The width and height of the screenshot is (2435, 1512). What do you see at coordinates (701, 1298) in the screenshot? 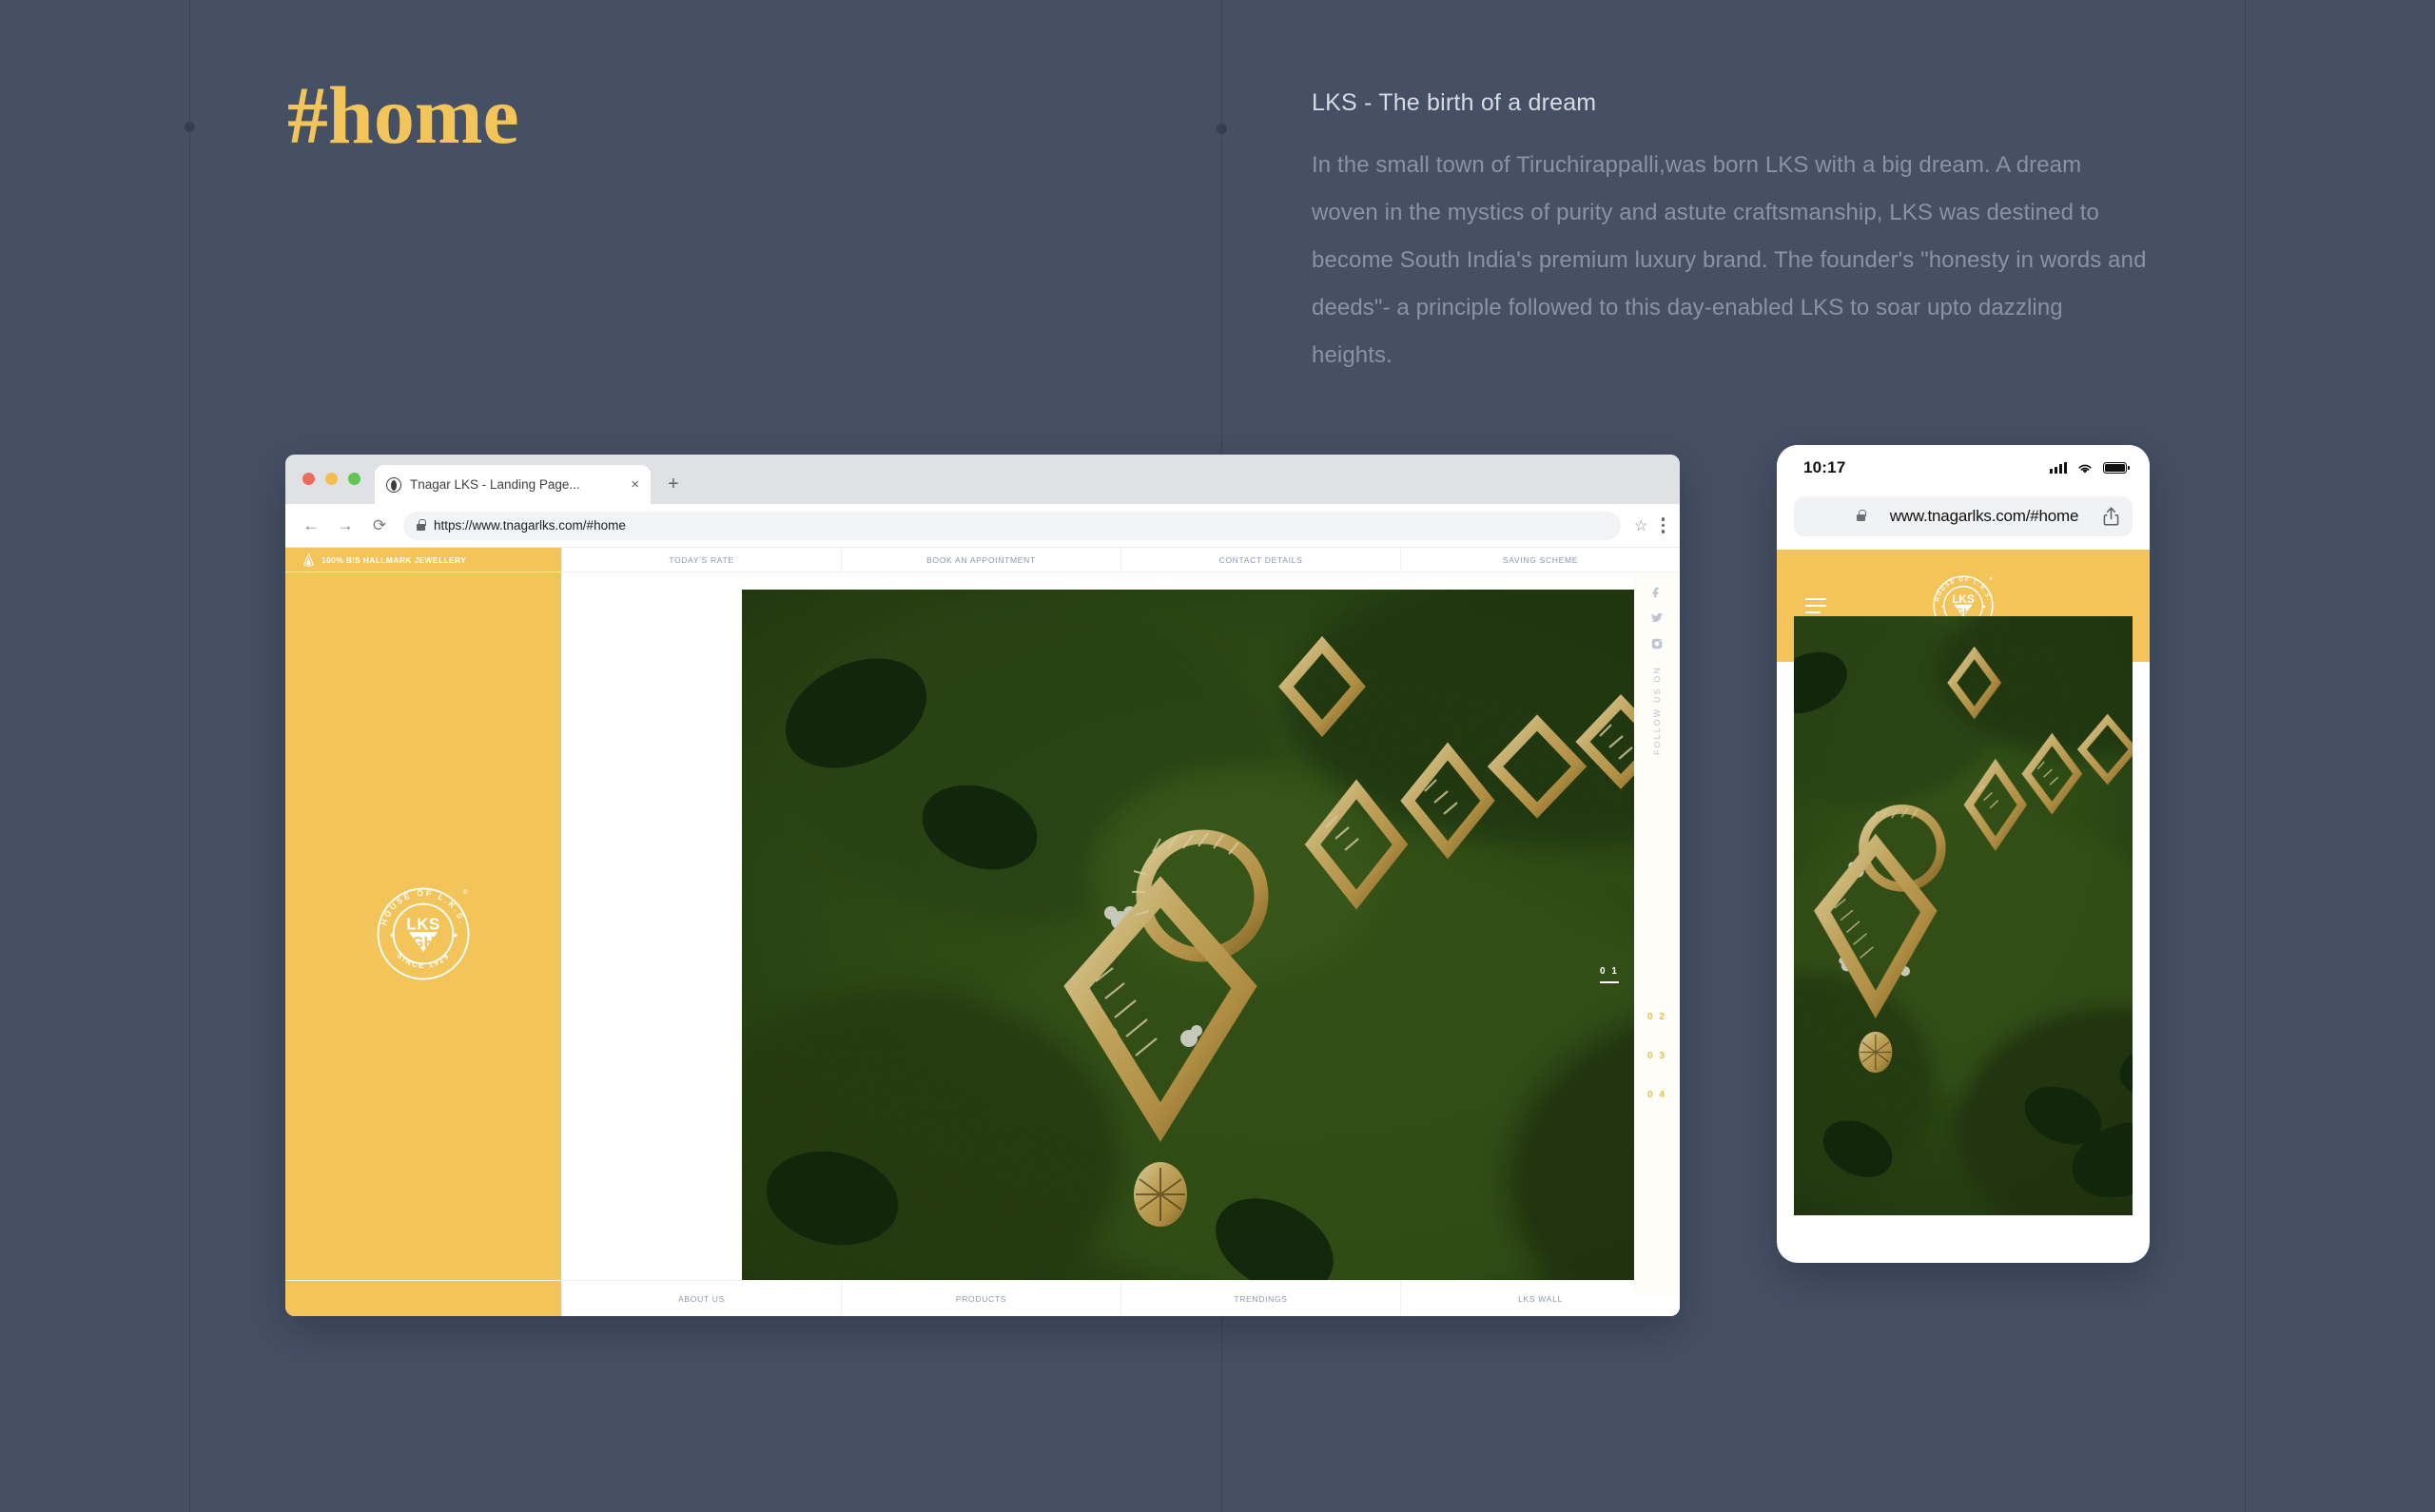
I see `site-nav-about-us: ABOUT US` at bounding box center [701, 1298].